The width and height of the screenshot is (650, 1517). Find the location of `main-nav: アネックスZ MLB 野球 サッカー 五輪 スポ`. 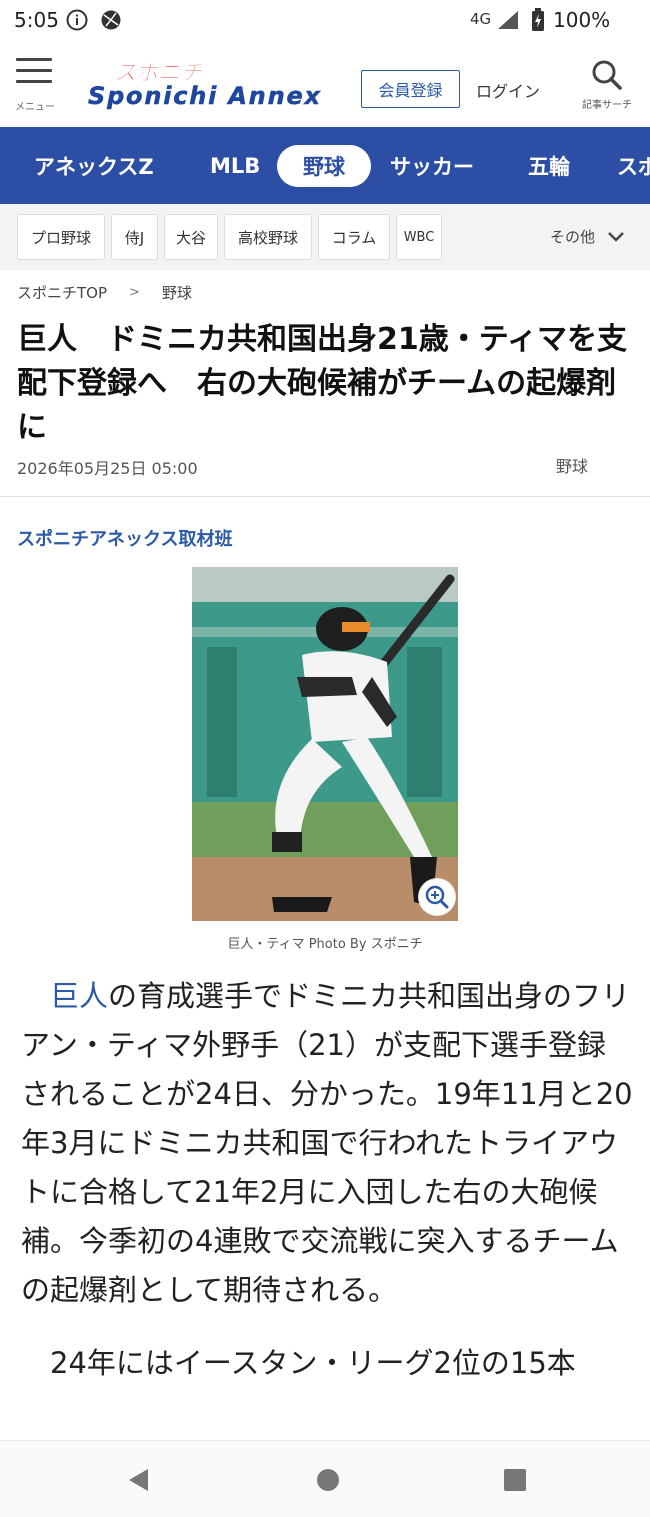

main-nav: アネックスZ MLB 野球 サッカー 五輪 スポ is located at coordinates (325, 165).